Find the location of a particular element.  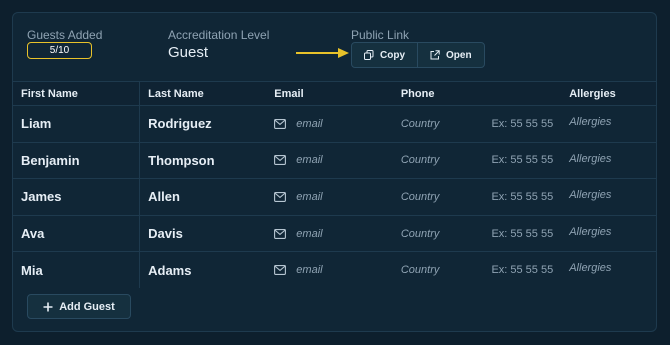

copy-label: Copy is located at coordinates (392, 55).